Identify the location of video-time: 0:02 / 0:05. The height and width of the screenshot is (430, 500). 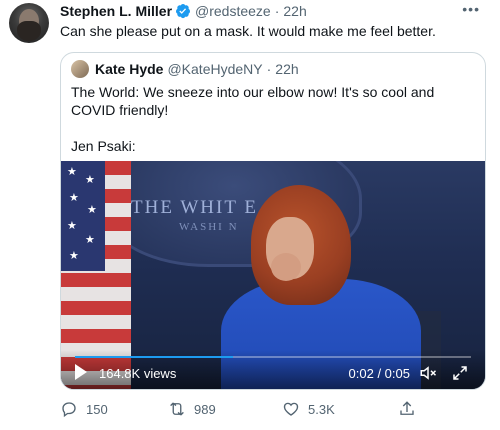
(379, 373).